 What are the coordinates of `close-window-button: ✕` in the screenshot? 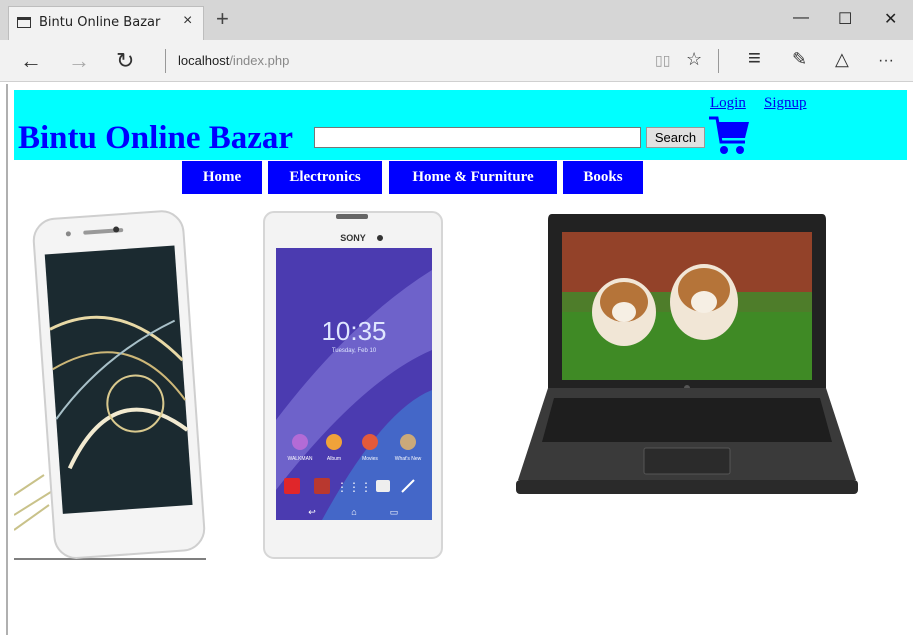 It's located at (890, 19).